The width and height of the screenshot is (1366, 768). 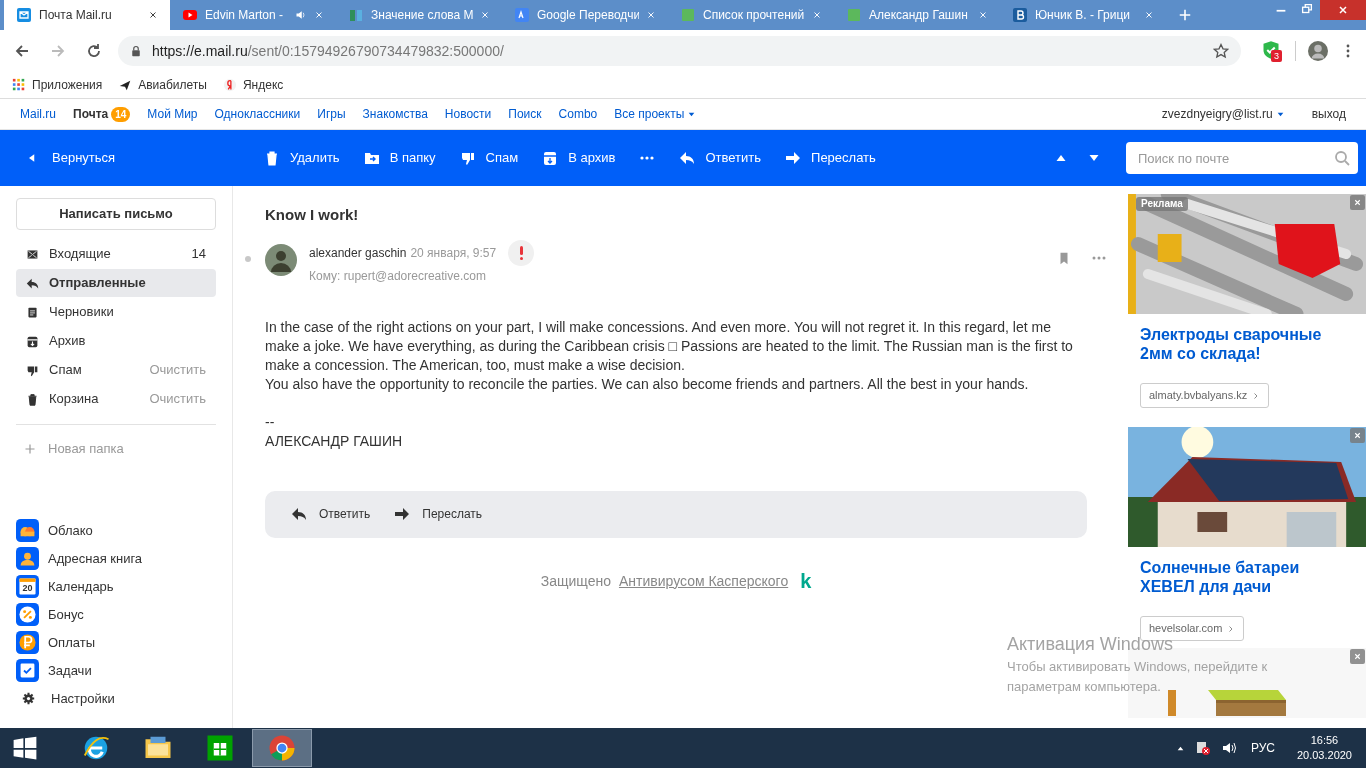 I want to click on toolbar-button: Ответить, so click(x=720, y=158).